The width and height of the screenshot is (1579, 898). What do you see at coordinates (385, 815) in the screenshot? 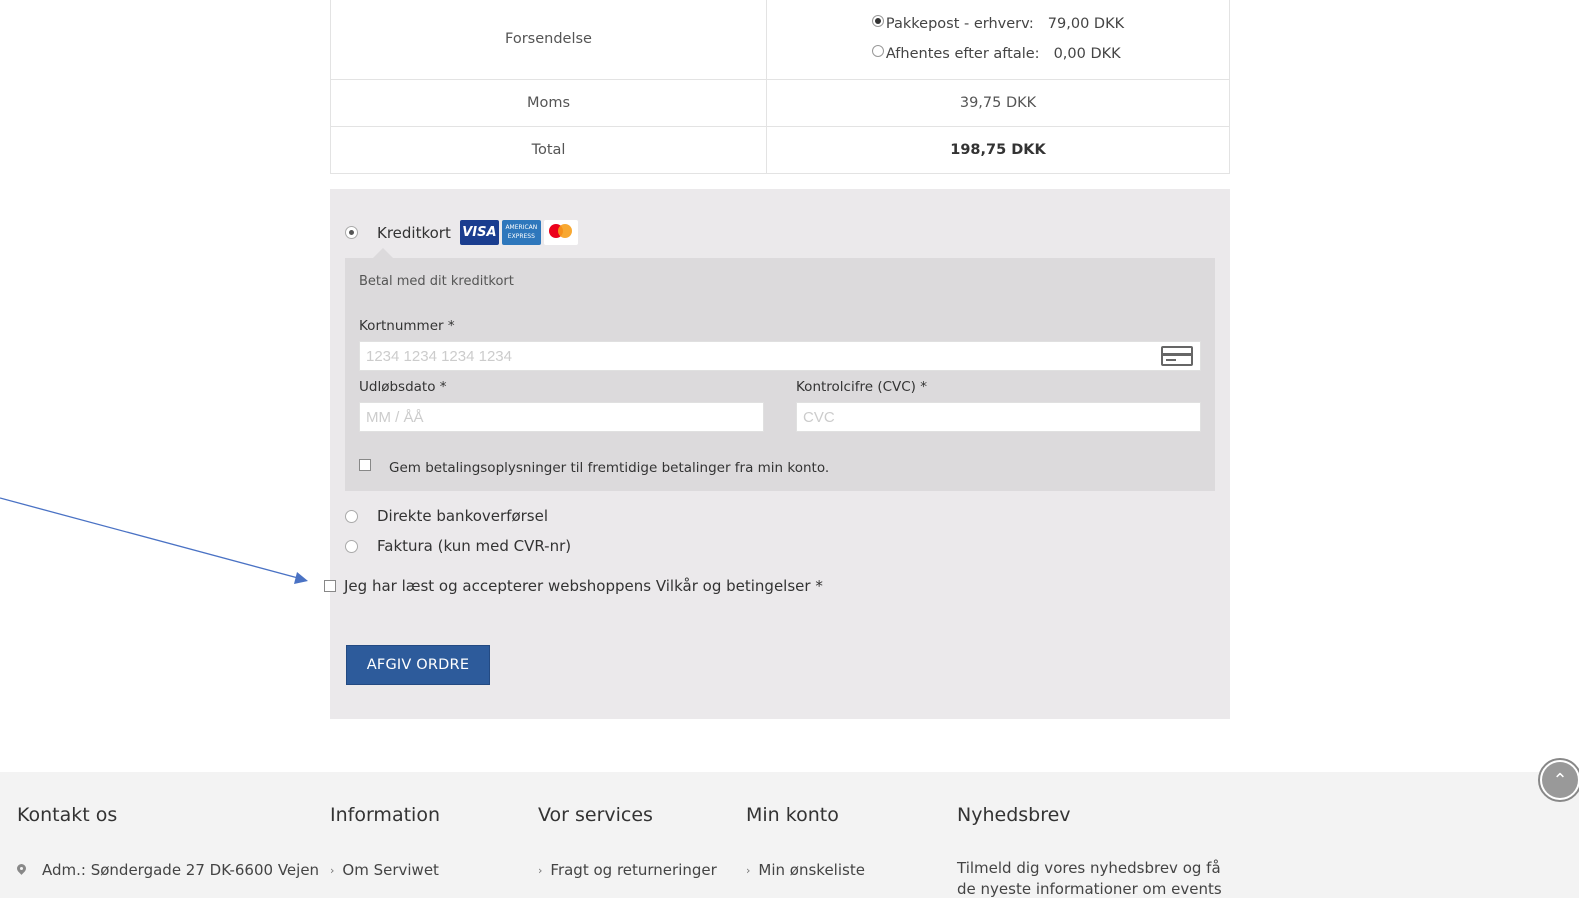
I see `footer-info-heading: Information` at bounding box center [385, 815].